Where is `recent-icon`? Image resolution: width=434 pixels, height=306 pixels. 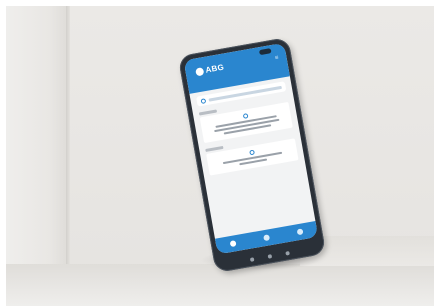
recent-icon is located at coordinates (287, 253).